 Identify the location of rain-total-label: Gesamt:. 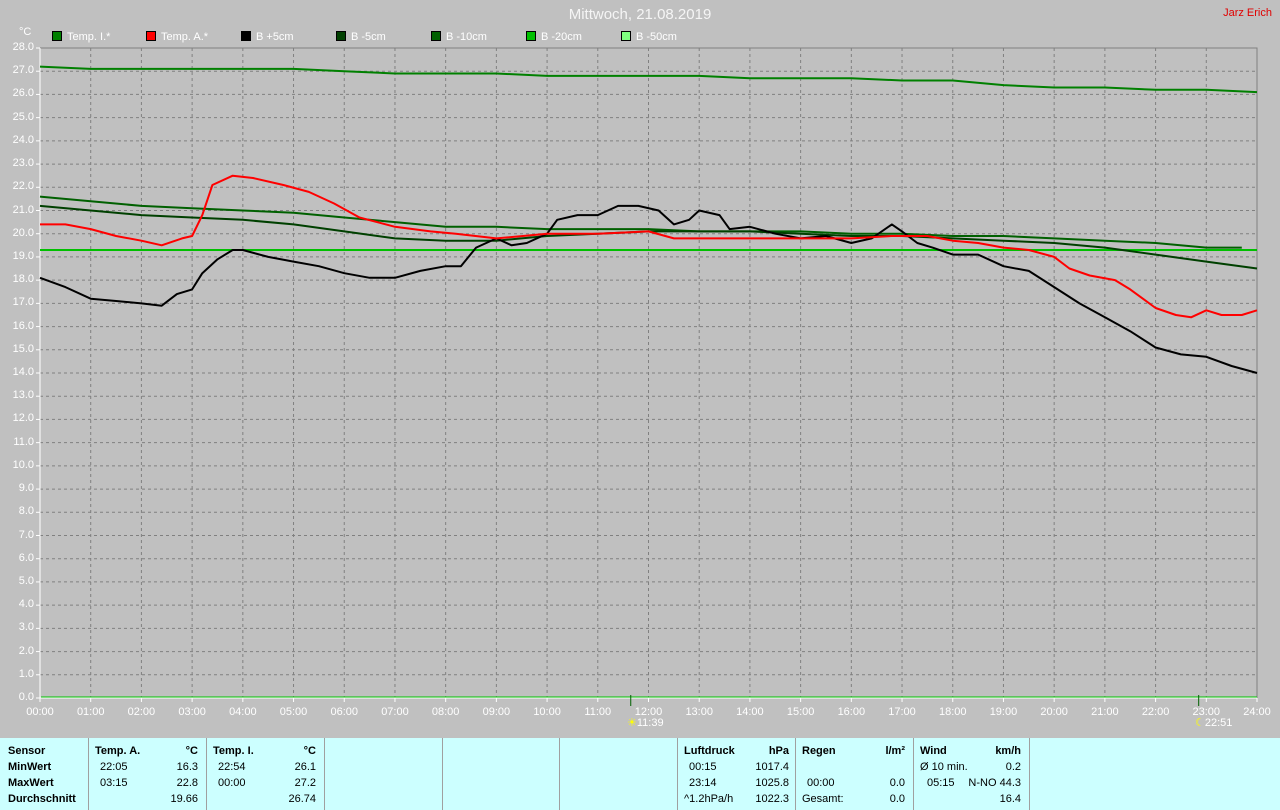
(823, 799).